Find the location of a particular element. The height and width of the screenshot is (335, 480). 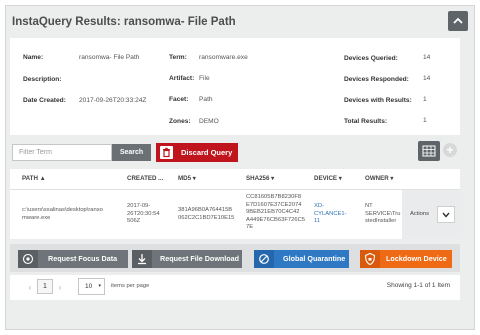

eye-icon is located at coordinates (28, 259).